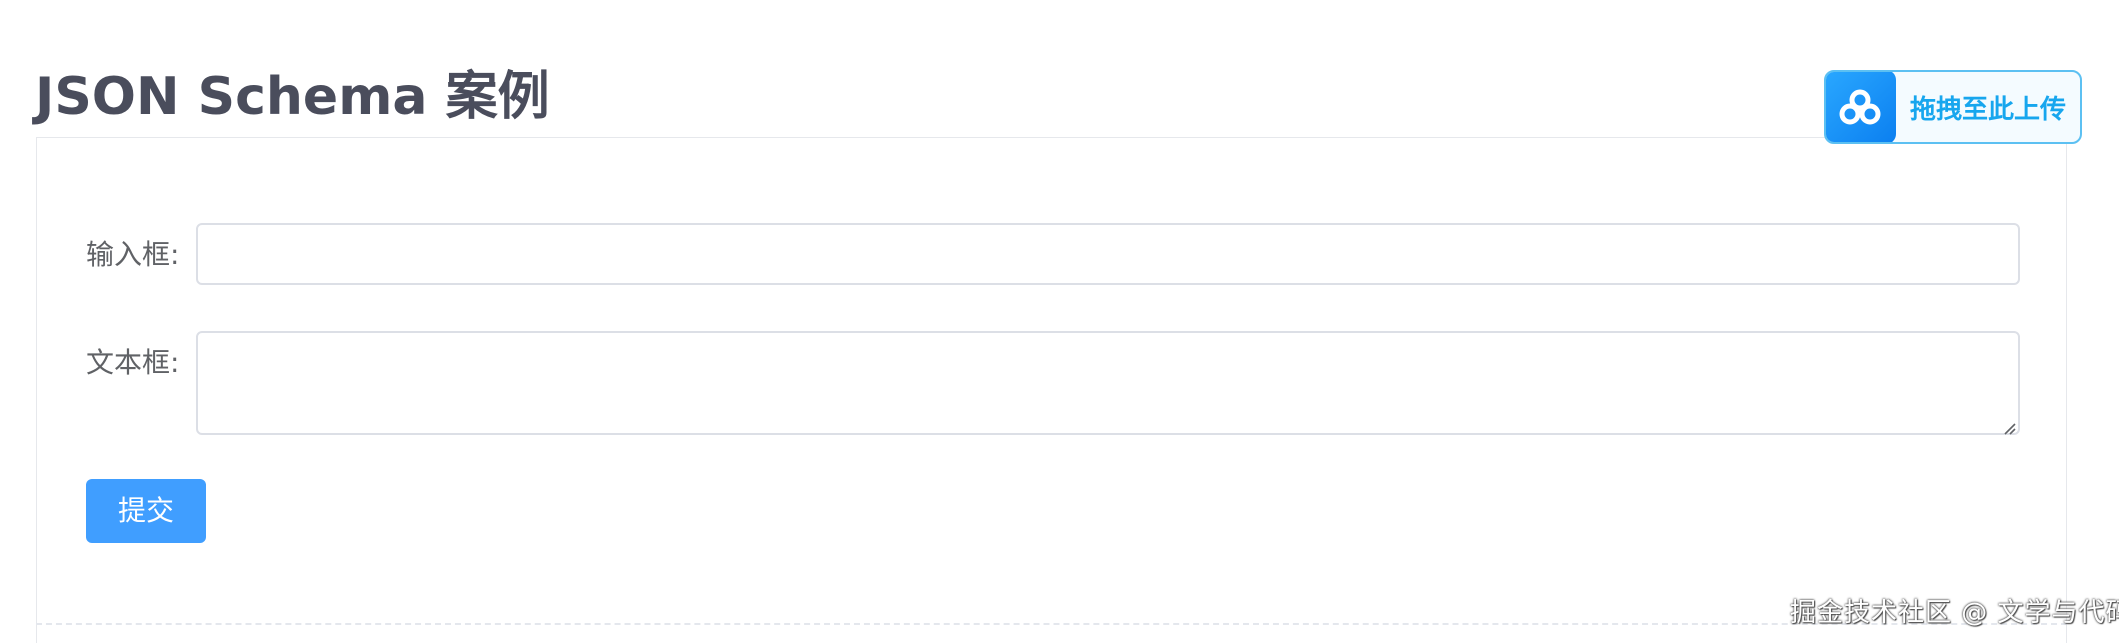  What do you see at coordinates (133, 362) in the screenshot?
I see `textarea-label: 文本框:` at bounding box center [133, 362].